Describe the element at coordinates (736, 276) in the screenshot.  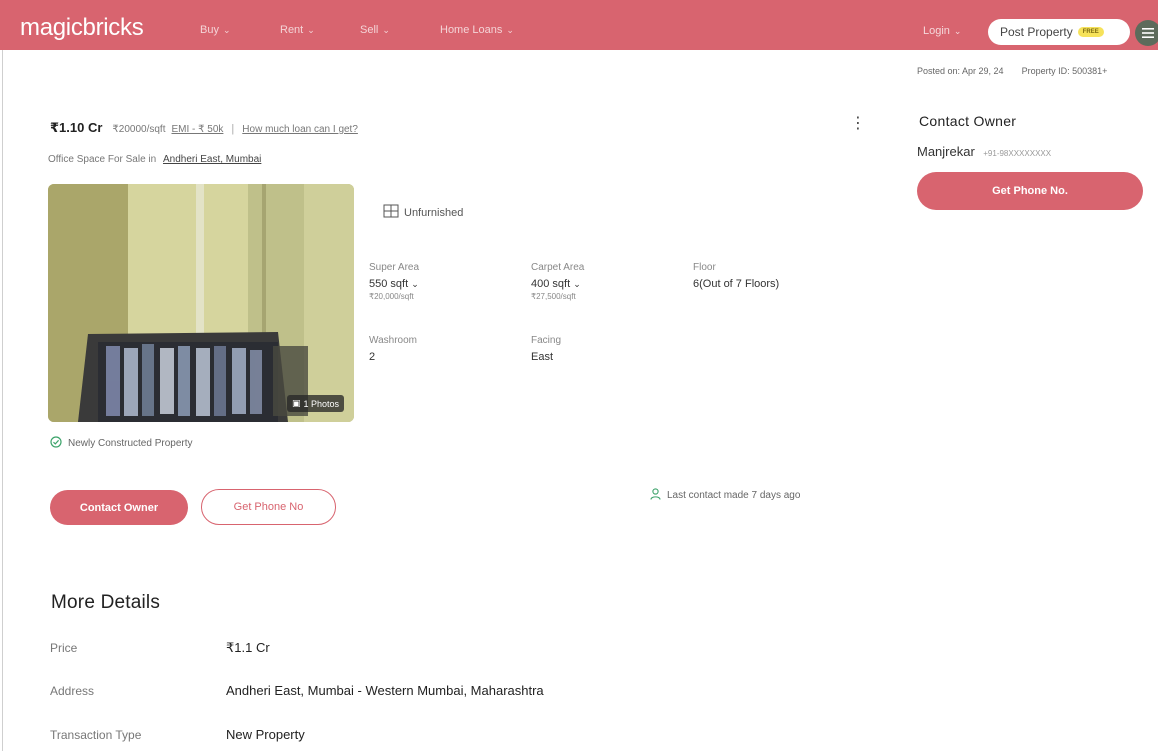
I see `spec-floor: Floor 6(Out of 7 Floors)` at that location.